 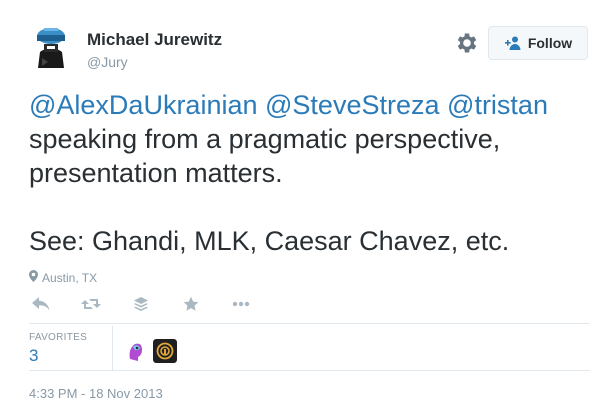 What do you see at coordinates (41, 304) in the screenshot?
I see `reply-icon` at bounding box center [41, 304].